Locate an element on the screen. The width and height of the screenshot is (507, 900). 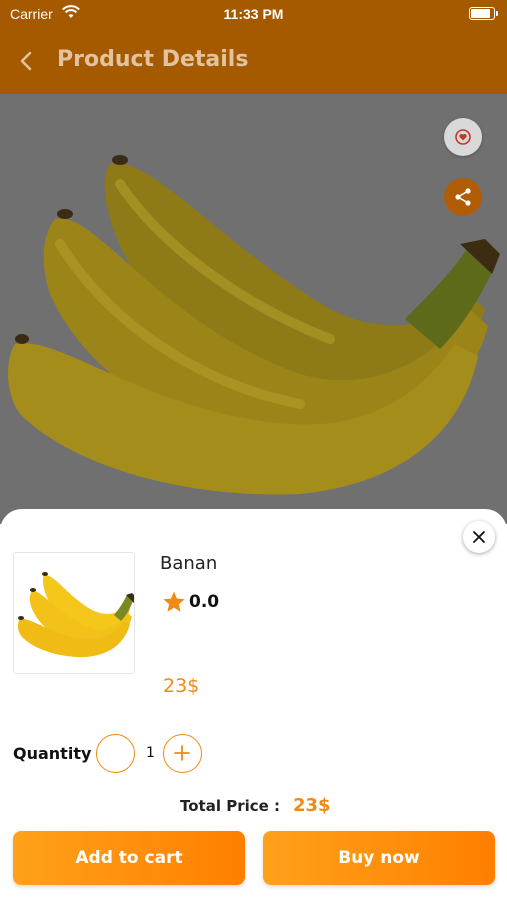
heart-badge-icon is located at coordinates (463, 137).